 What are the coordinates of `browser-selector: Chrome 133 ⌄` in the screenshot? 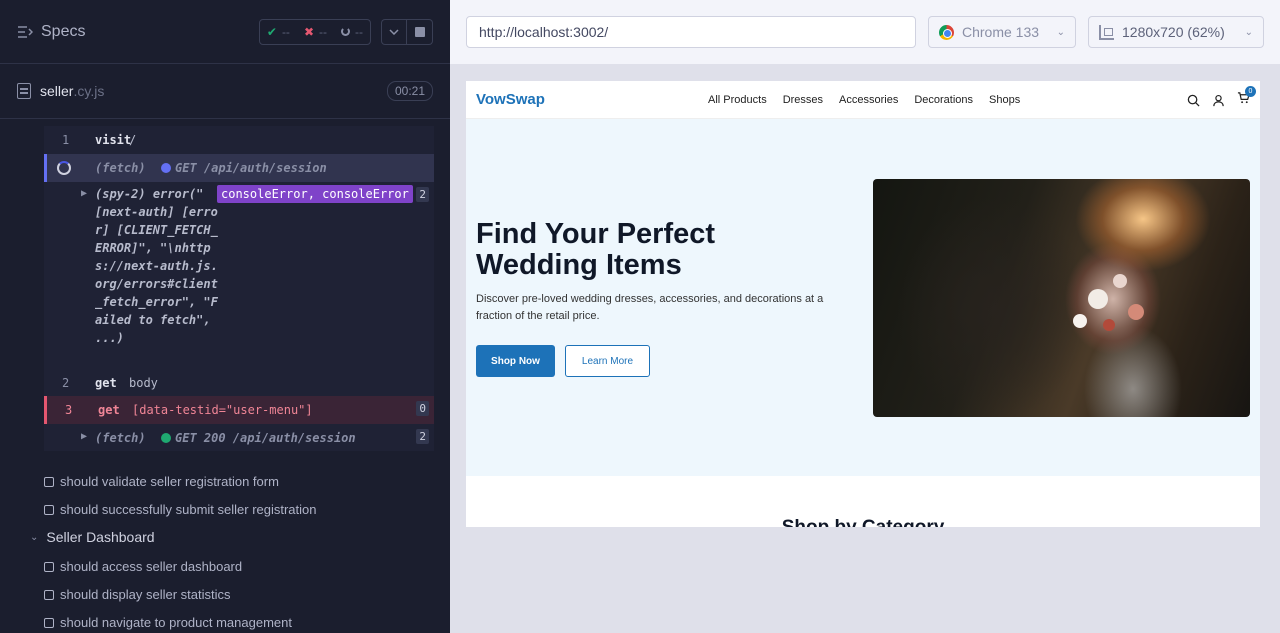 It's located at (1002, 32).